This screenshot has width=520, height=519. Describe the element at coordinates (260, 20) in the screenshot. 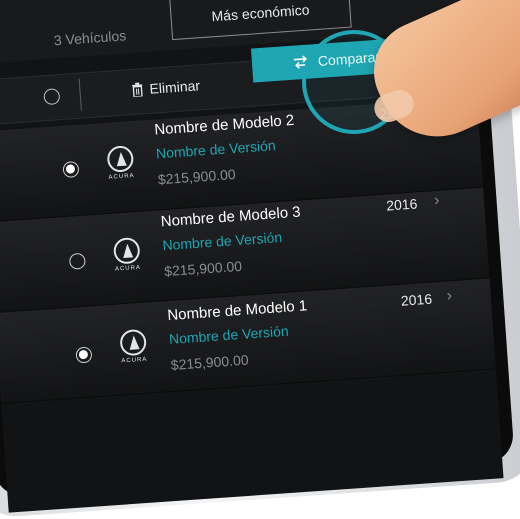

I see `sort-dropdown: Más económico` at that location.